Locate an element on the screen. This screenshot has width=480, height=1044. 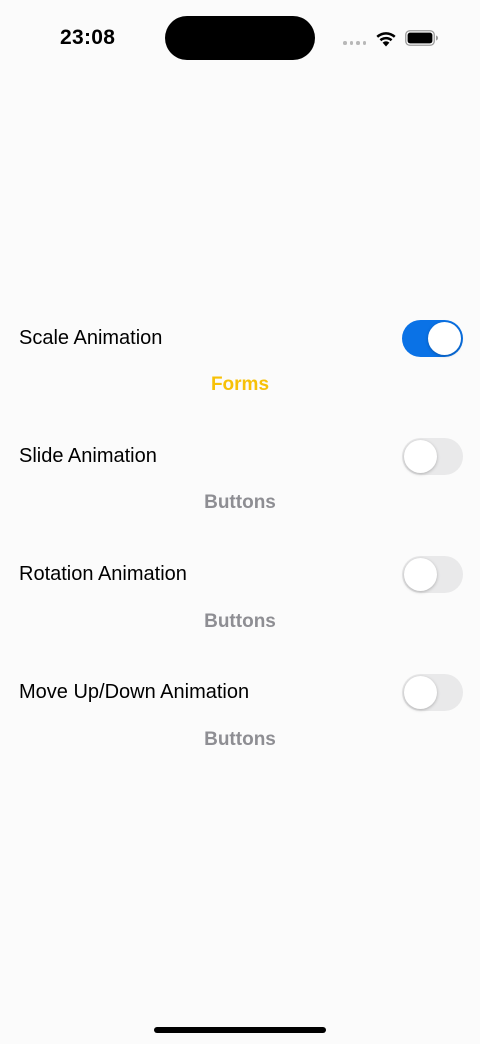
home-indicator is located at coordinates (240, 1030).